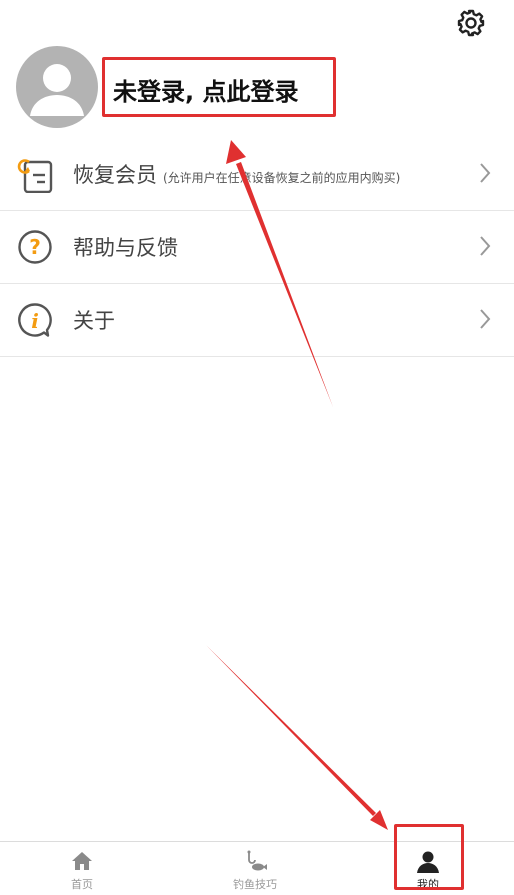 Image resolution: width=514 pixels, height=895 pixels. What do you see at coordinates (82, 884) in the screenshot?
I see `tab-label: 首页` at bounding box center [82, 884].